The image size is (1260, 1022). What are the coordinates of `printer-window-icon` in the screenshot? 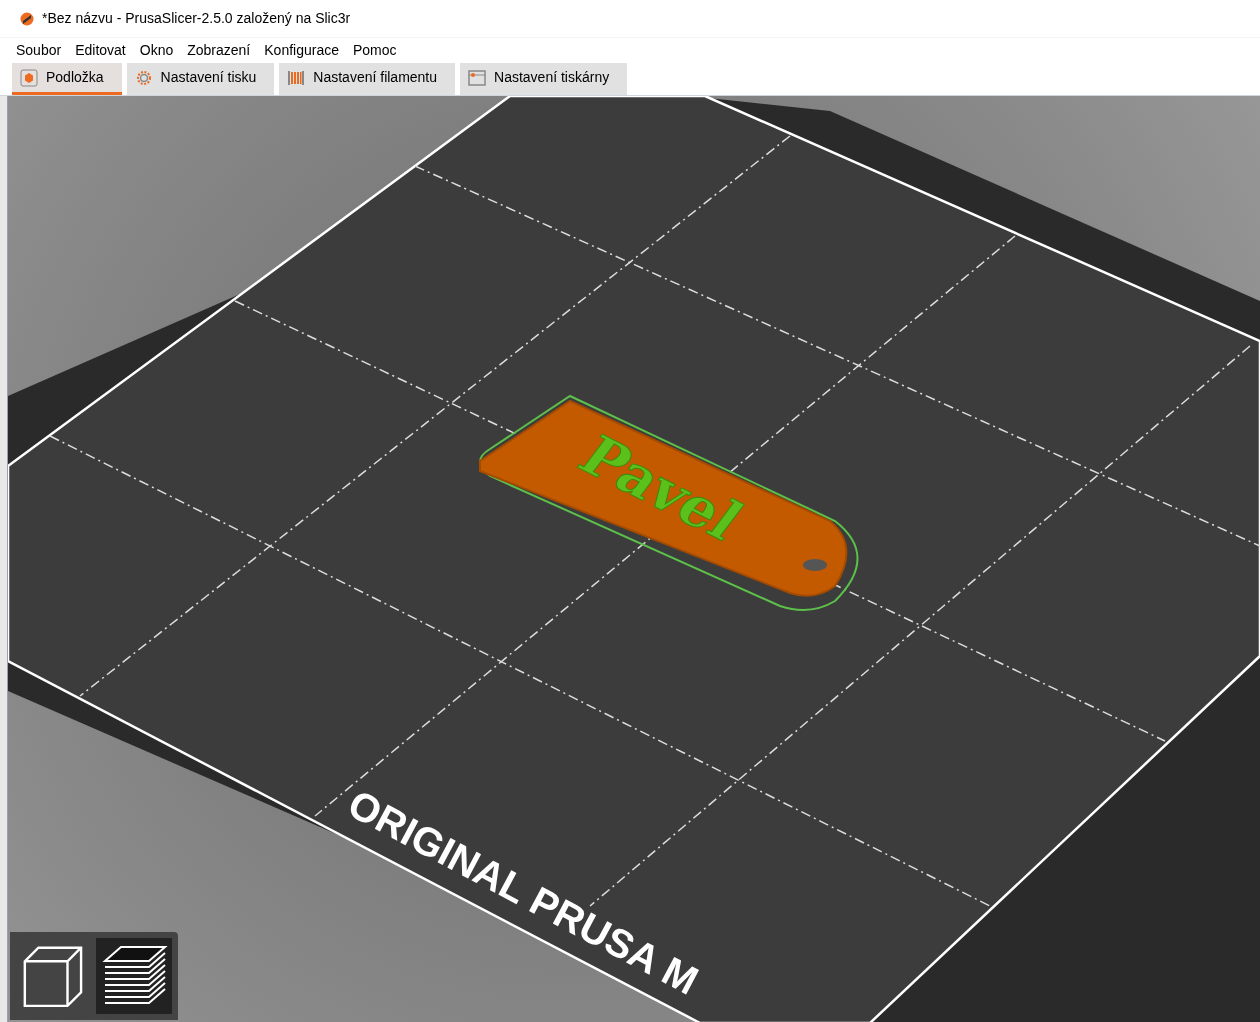 It's located at (477, 77).